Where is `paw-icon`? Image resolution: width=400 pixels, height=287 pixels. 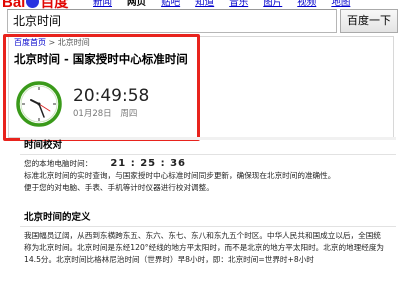 paw-icon is located at coordinates (33, 4).